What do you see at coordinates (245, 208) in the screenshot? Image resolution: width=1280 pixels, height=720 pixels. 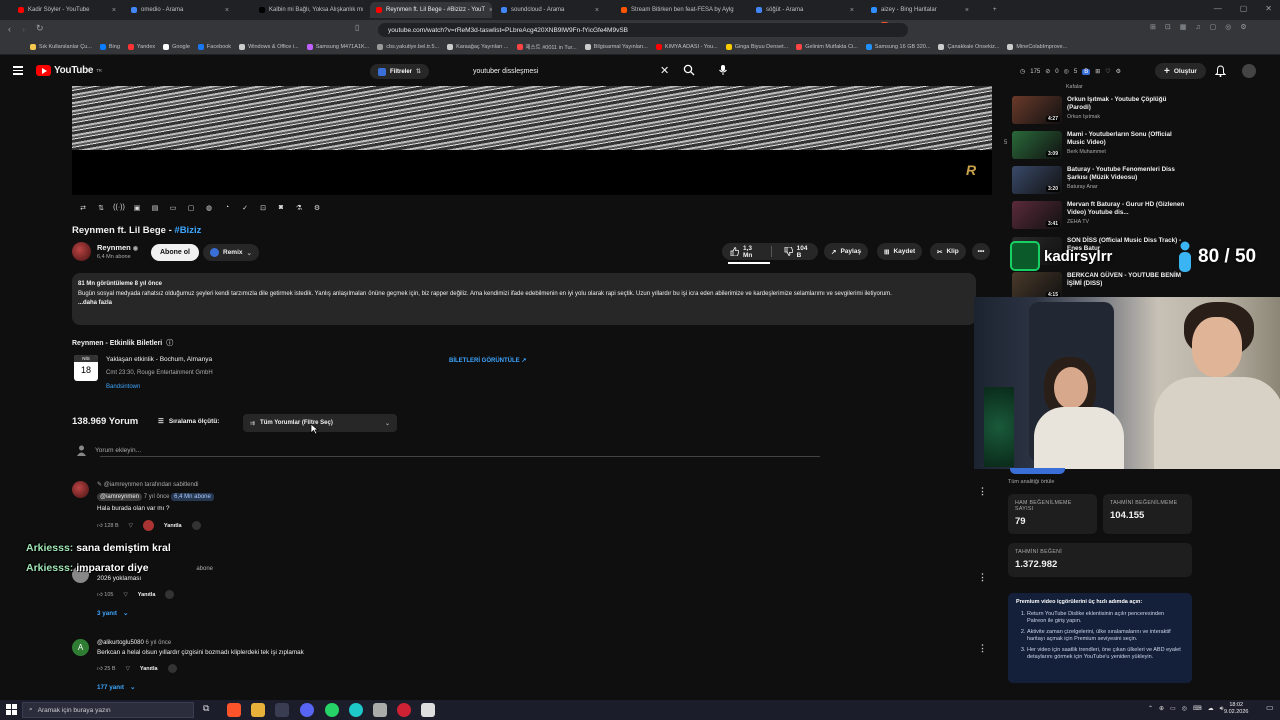 I see `check-icon: ✓` at bounding box center [245, 208].